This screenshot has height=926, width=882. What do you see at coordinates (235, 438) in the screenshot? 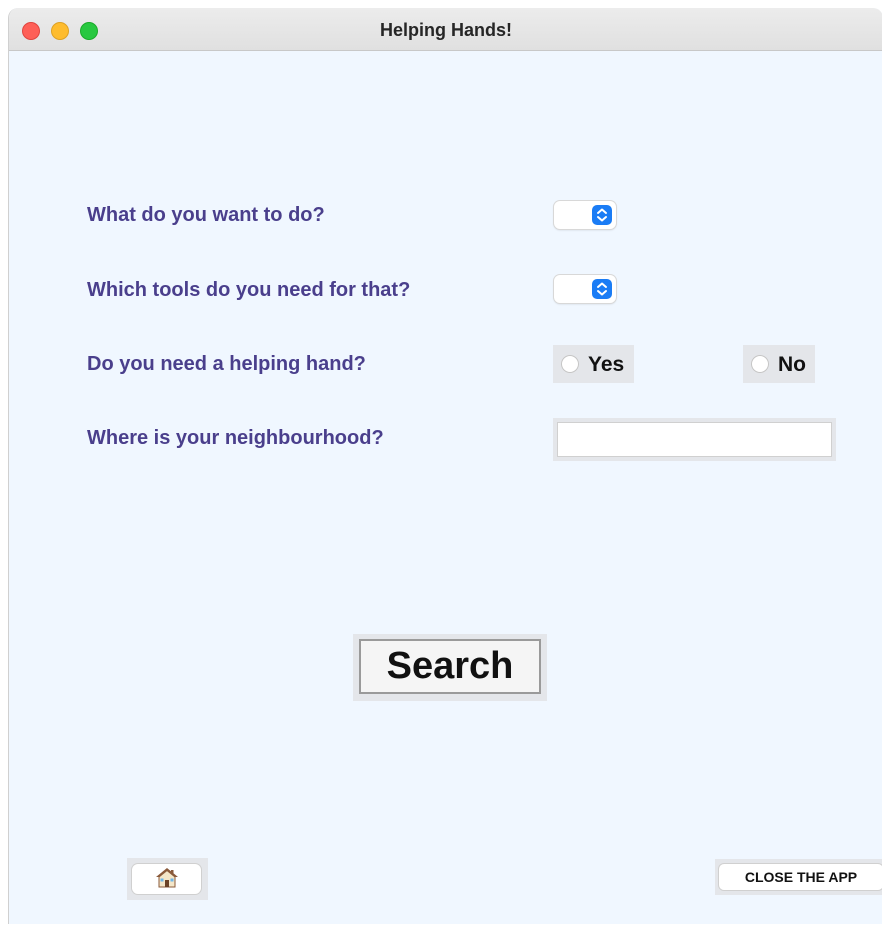
I see `neighbourhood-label: Where is your neighbourhood?` at bounding box center [235, 438].